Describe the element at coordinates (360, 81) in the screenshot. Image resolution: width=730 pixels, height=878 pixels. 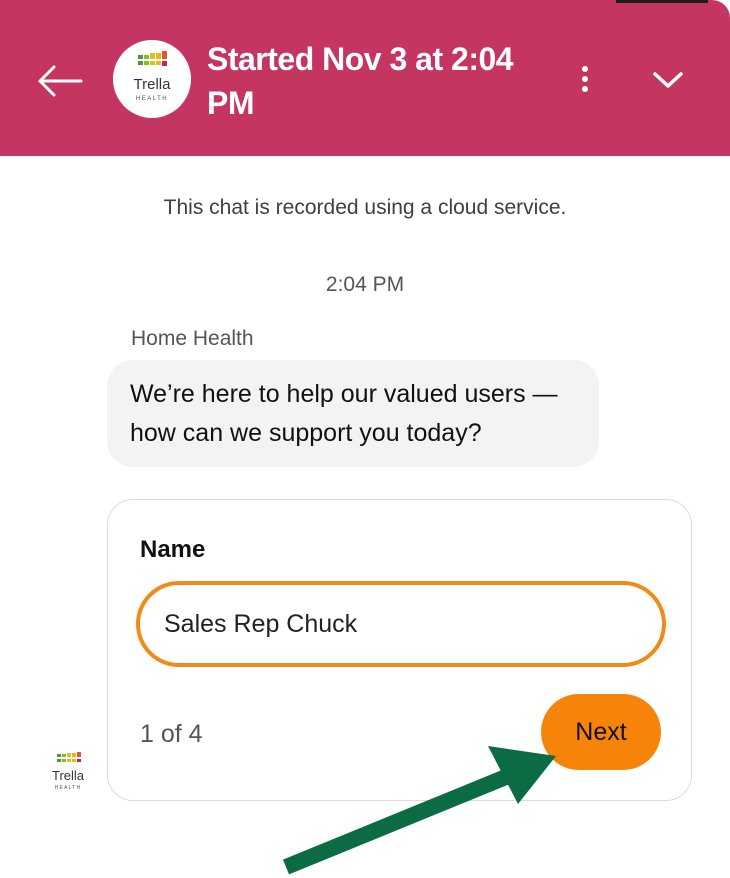
I see `conversation-title: Started Nov 3 at 2:04 PM` at that location.